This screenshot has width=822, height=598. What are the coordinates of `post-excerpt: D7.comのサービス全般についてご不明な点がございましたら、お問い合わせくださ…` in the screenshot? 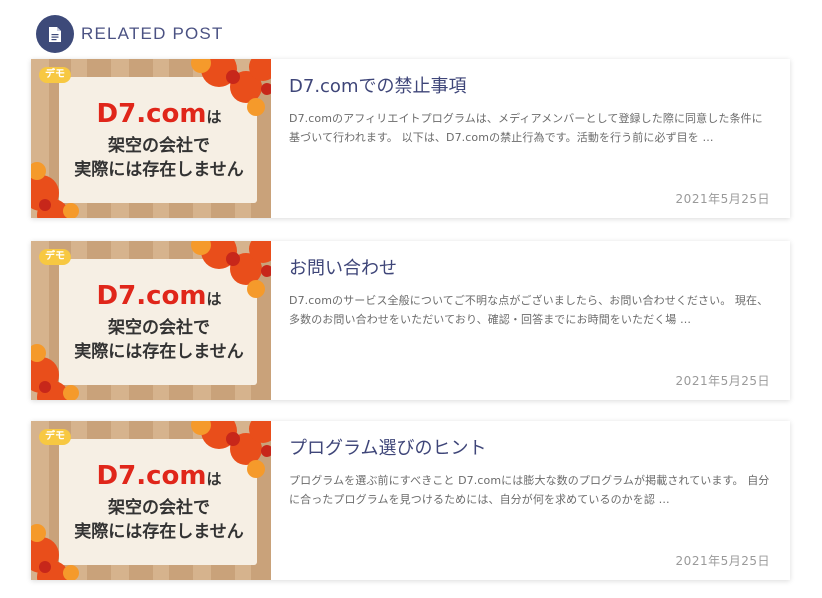 It's located at (529, 310).